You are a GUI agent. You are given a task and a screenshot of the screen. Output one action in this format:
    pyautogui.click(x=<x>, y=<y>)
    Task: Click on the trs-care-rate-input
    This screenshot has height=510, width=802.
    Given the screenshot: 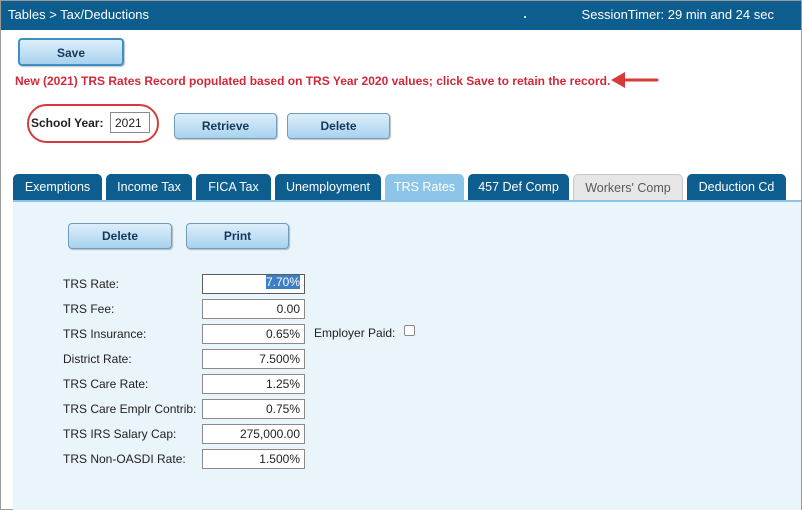 What is the action you would take?
    pyautogui.click(x=253, y=384)
    